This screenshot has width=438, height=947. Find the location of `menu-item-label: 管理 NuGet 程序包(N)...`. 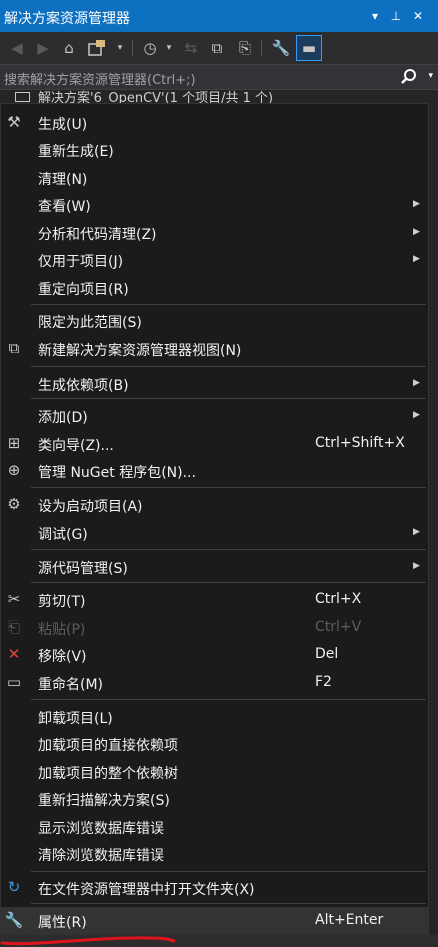

menu-item-label: 管理 NuGet 程序包(N)... is located at coordinates (117, 473).